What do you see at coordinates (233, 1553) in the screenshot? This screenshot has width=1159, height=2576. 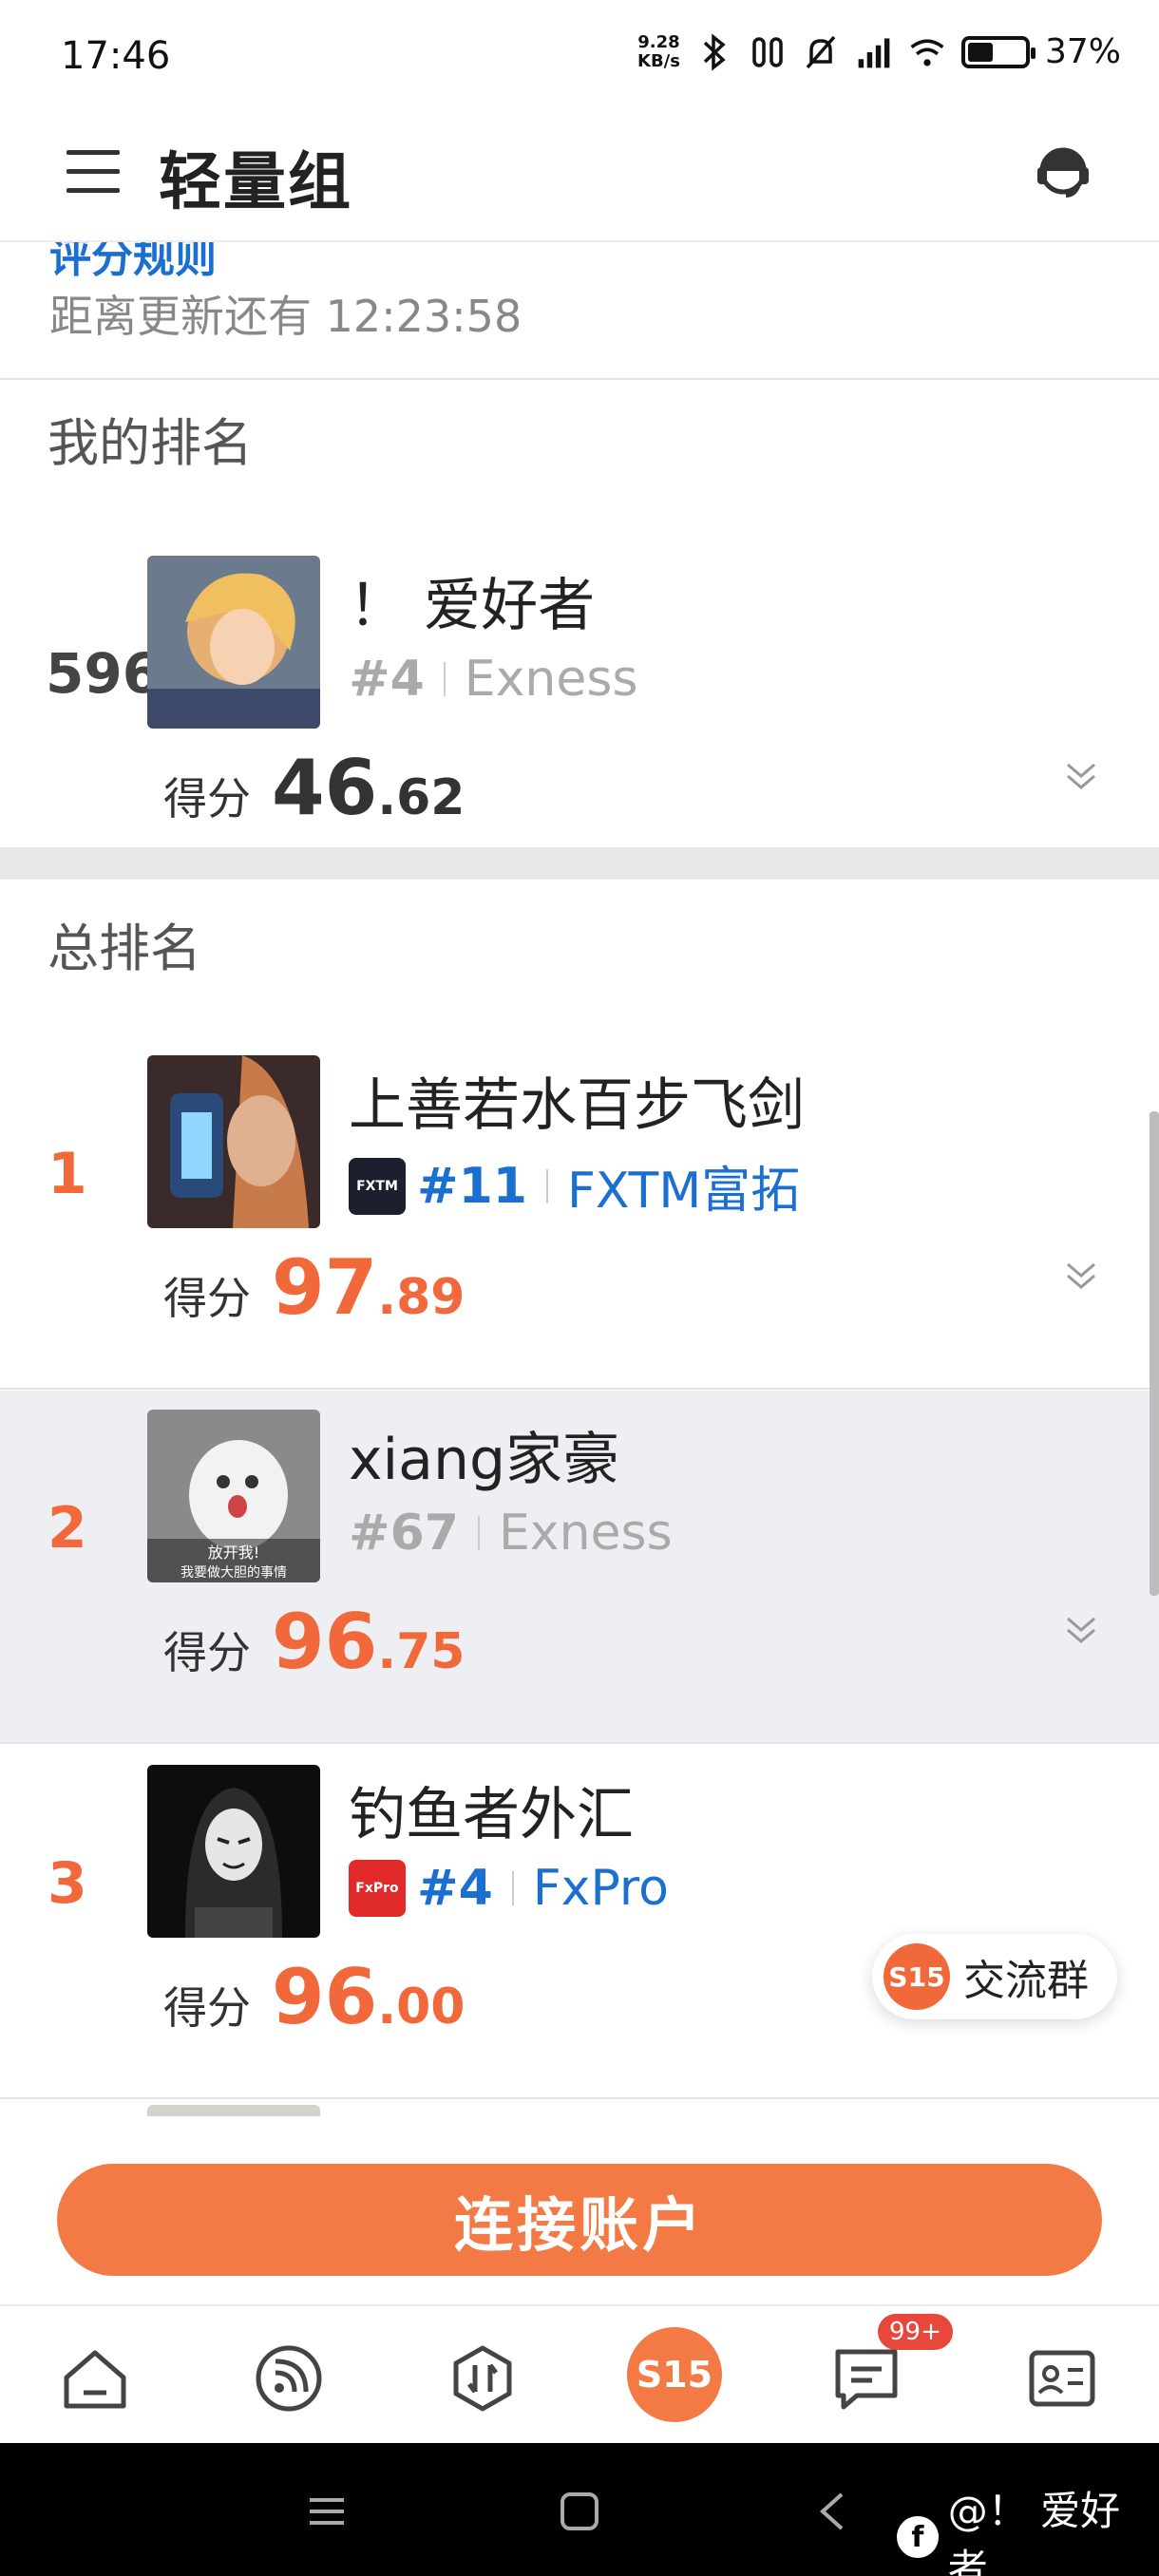 I see `avatar-caption-line-1: 放开我!` at bounding box center [233, 1553].